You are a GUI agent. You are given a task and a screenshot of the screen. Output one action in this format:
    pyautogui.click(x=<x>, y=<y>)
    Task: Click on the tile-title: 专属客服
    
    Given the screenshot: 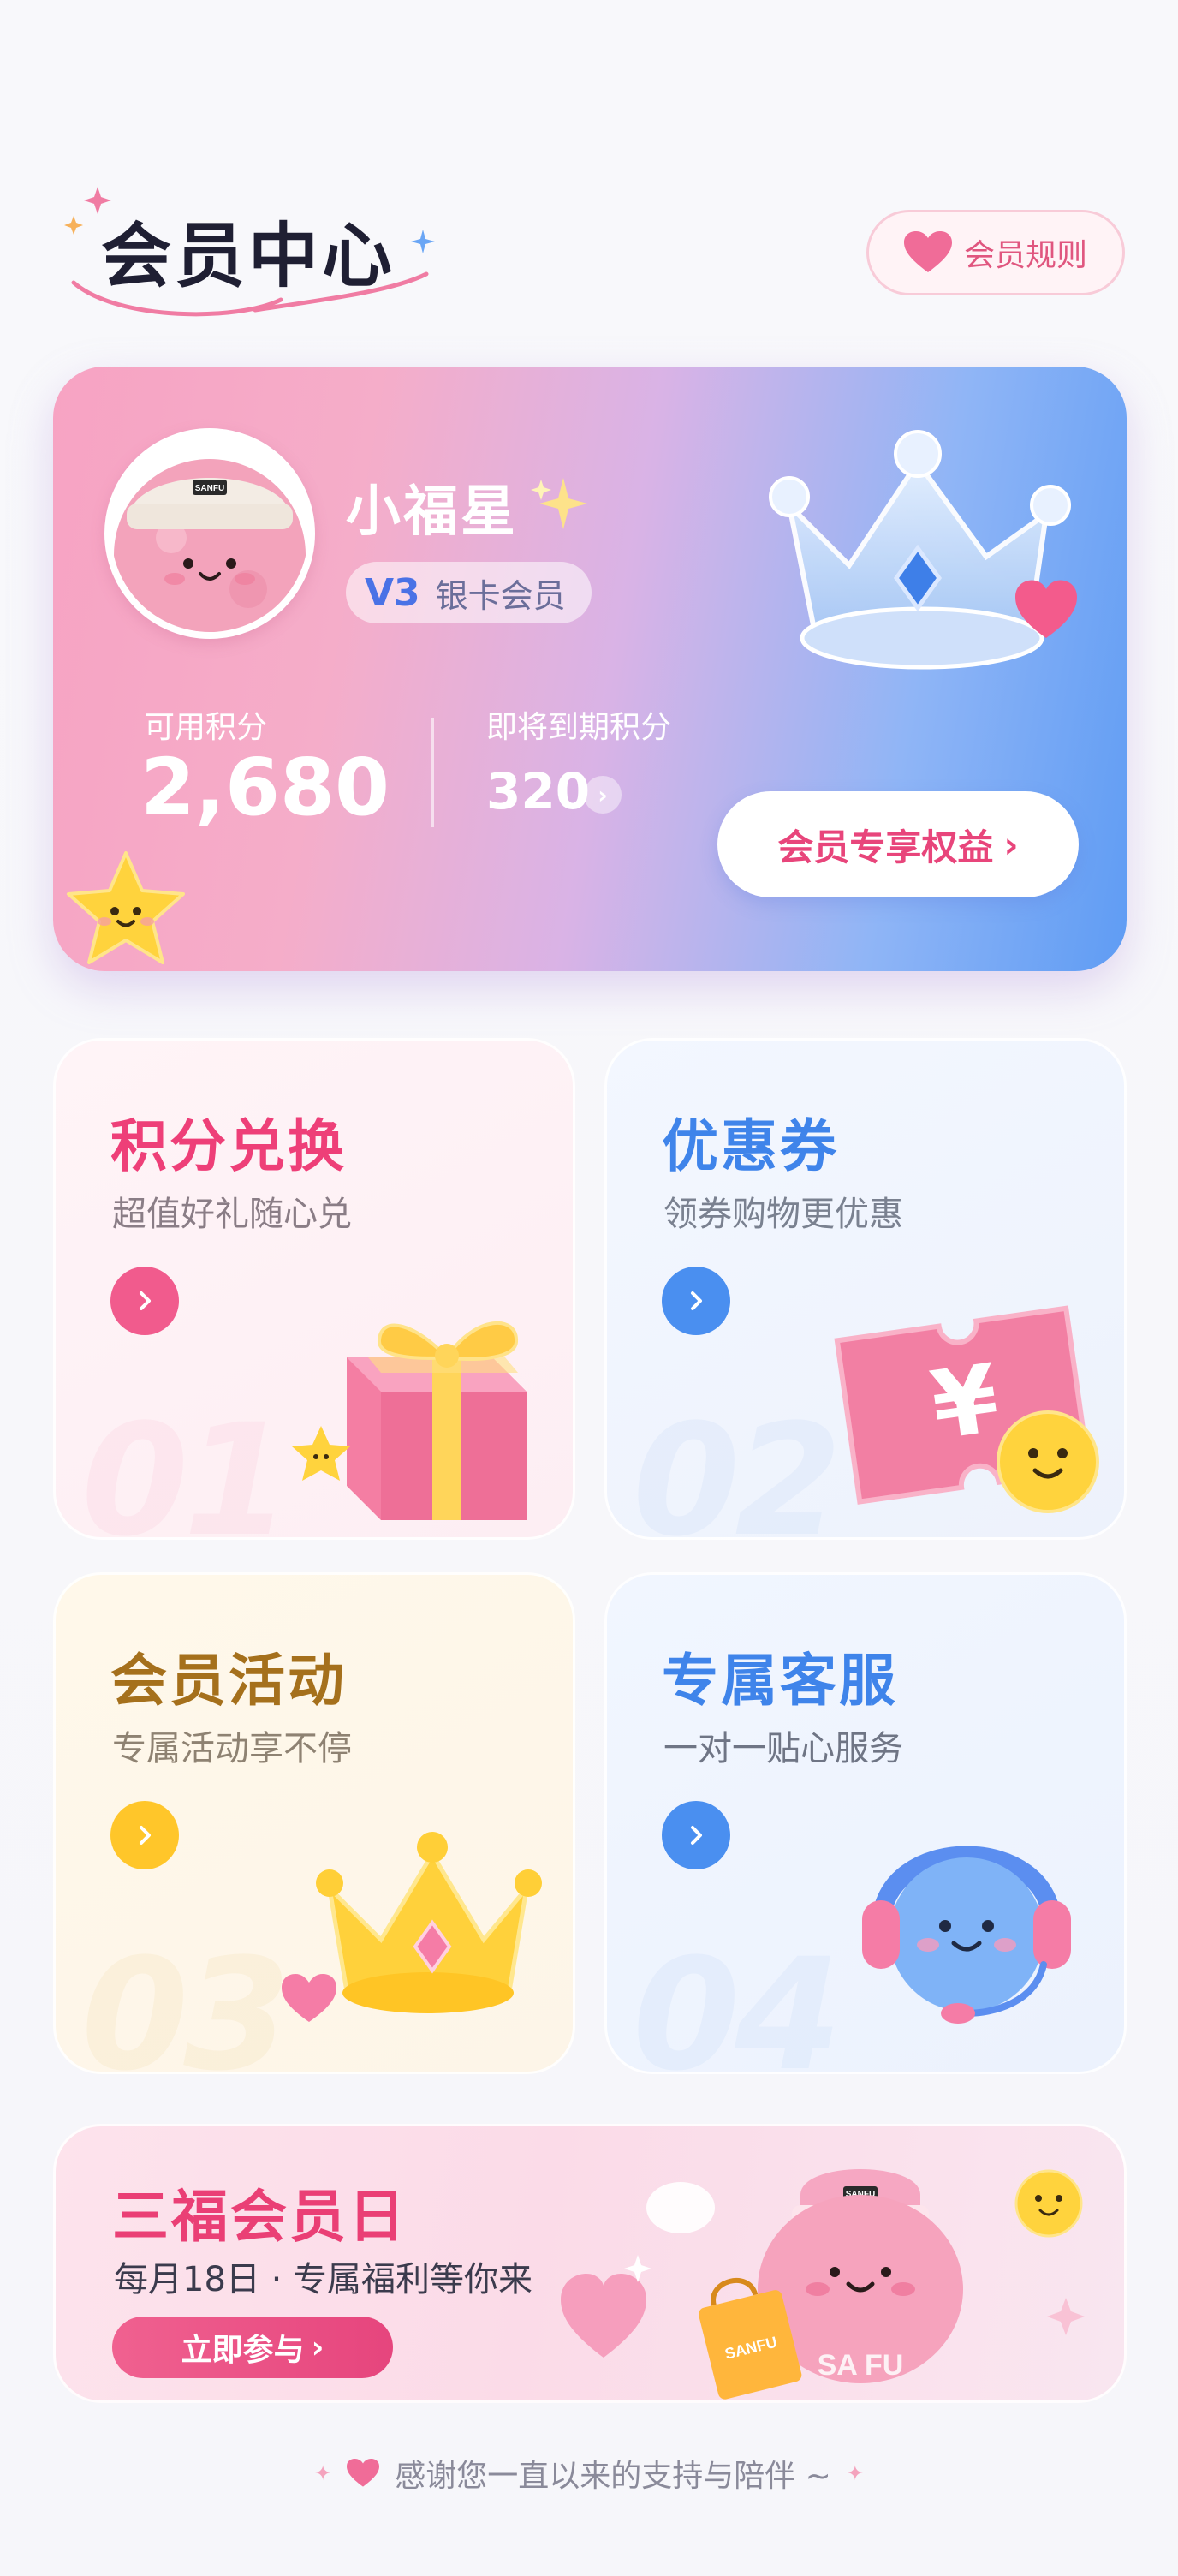 What is the action you would take?
    pyautogui.click(x=780, y=1681)
    